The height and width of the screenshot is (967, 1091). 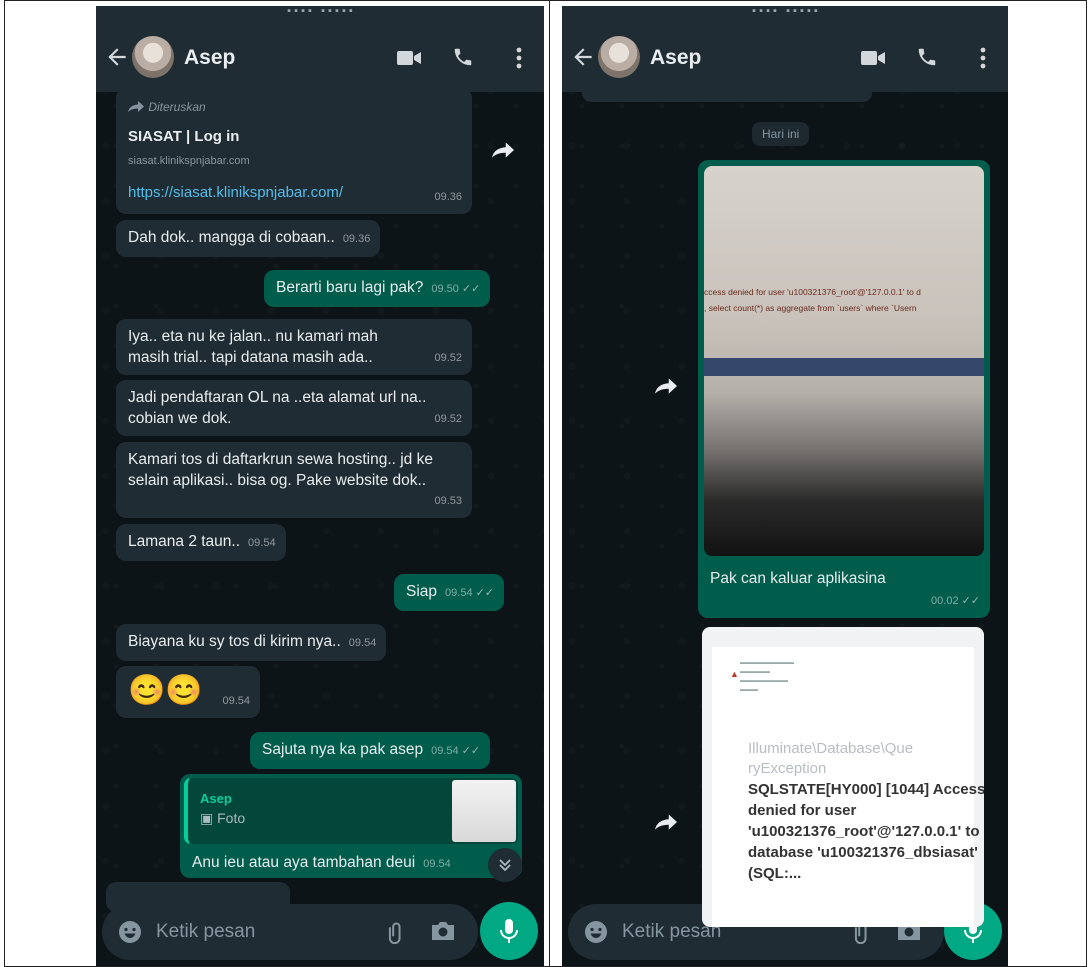 I want to click on mic-icon, so click(x=509, y=931).